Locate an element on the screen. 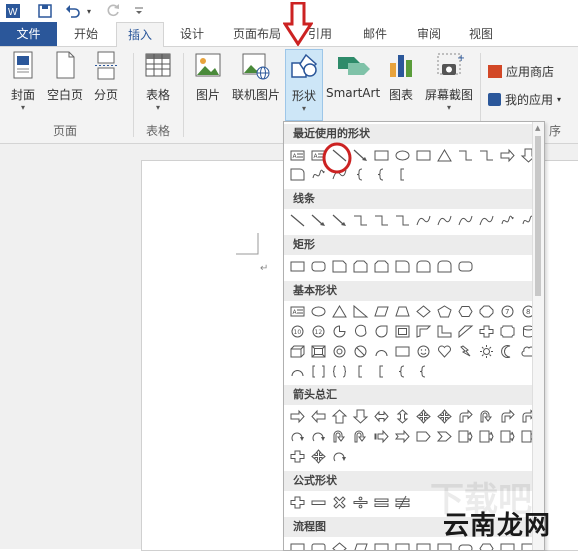  shape-halfframe-icon is located at coordinates (423, 331).